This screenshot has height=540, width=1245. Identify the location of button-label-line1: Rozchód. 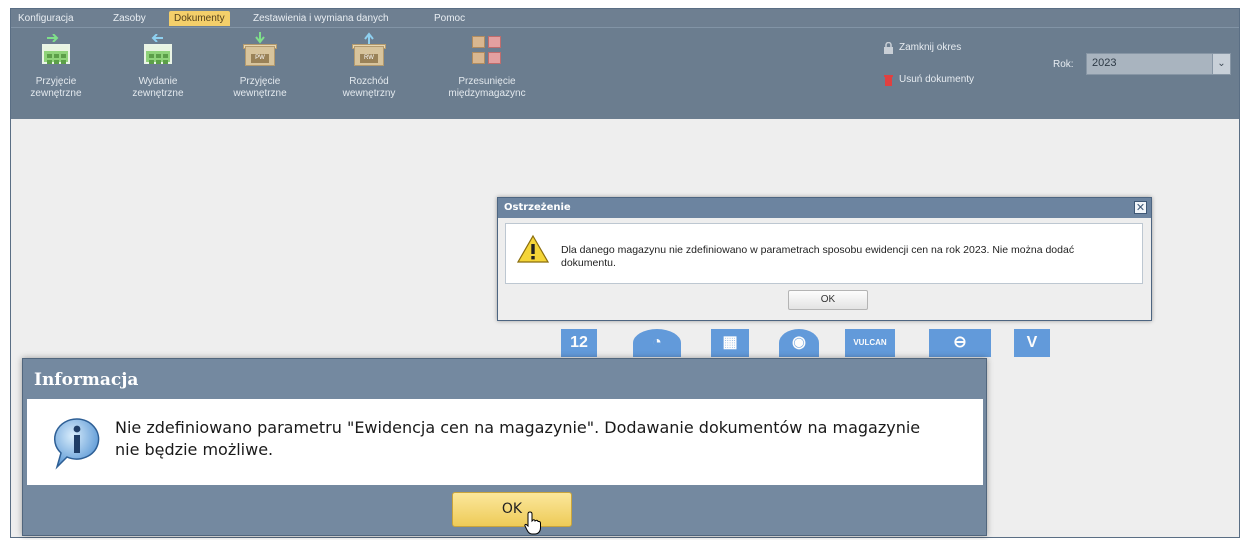
(369, 81).